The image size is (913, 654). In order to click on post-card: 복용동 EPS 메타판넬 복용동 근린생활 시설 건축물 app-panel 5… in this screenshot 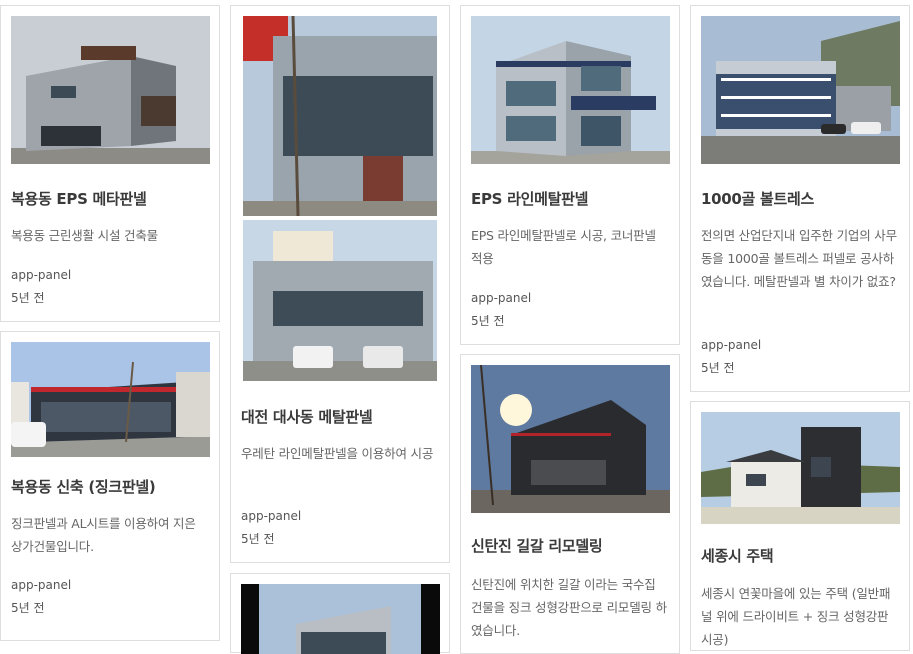, I will do `click(110, 163)`.